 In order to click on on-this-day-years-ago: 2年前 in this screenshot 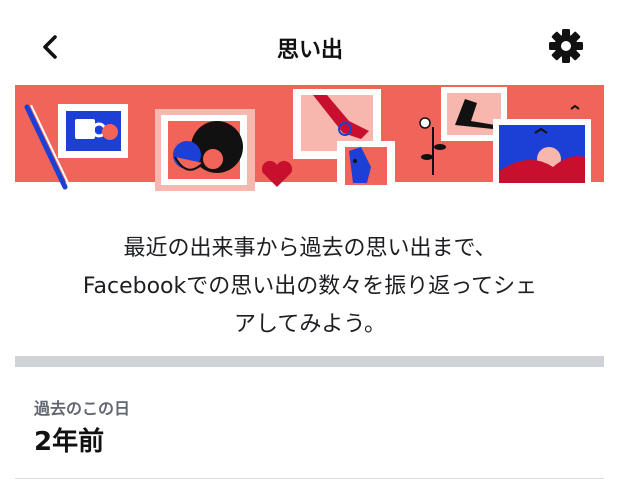, I will do `click(69, 442)`.